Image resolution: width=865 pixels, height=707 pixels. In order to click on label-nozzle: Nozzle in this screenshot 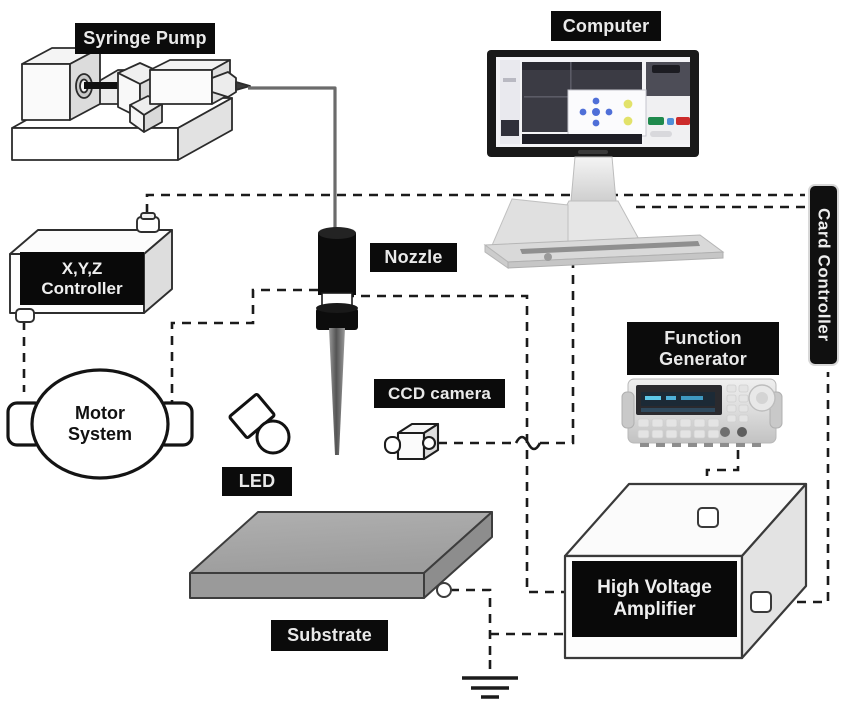, I will do `click(413, 257)`.